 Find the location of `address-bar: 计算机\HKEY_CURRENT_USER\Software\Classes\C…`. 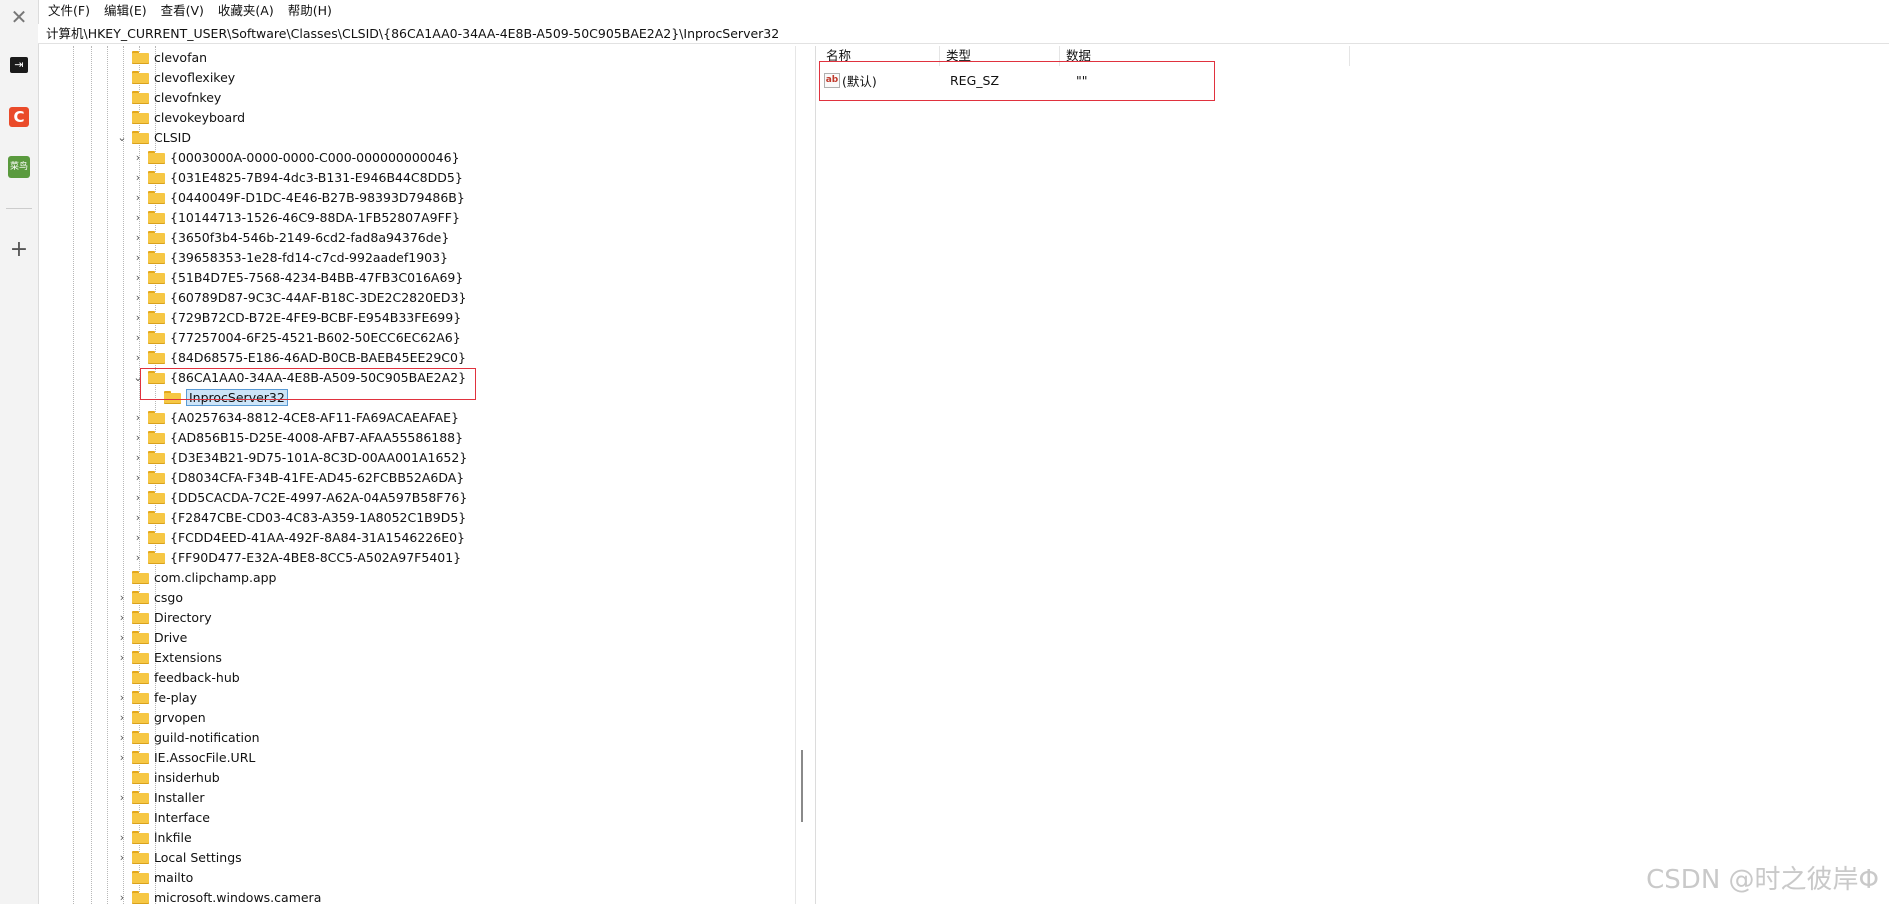

address-bar: 计算机\HKEY_CURRENT_USER\Software\Classes\C… is located at coordinates (963, 34).